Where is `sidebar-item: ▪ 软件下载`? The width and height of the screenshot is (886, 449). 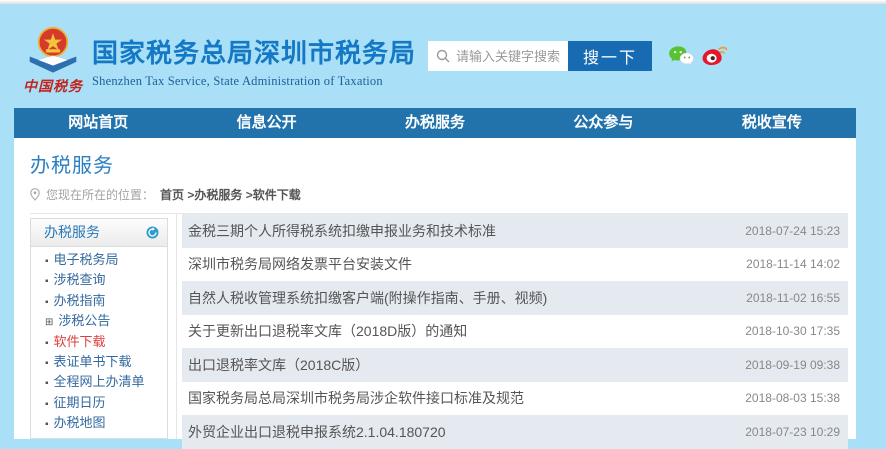 sidebar-item: ▪ 软件下载 is located at coordinates (99, 342).